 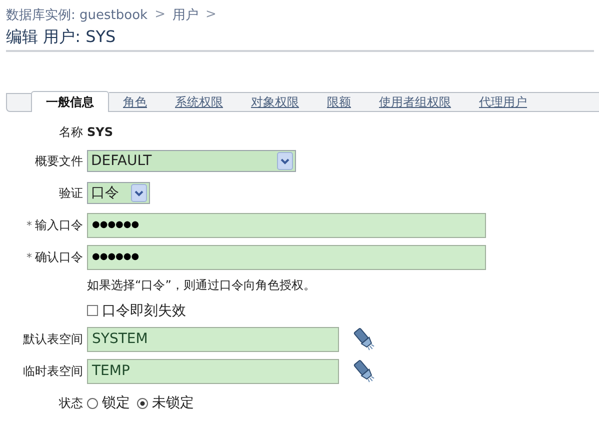 What do you see at coordinates (59, 225) in the screenshot?
I see `field-label: 输入口令` at bounding box center [59, 225].